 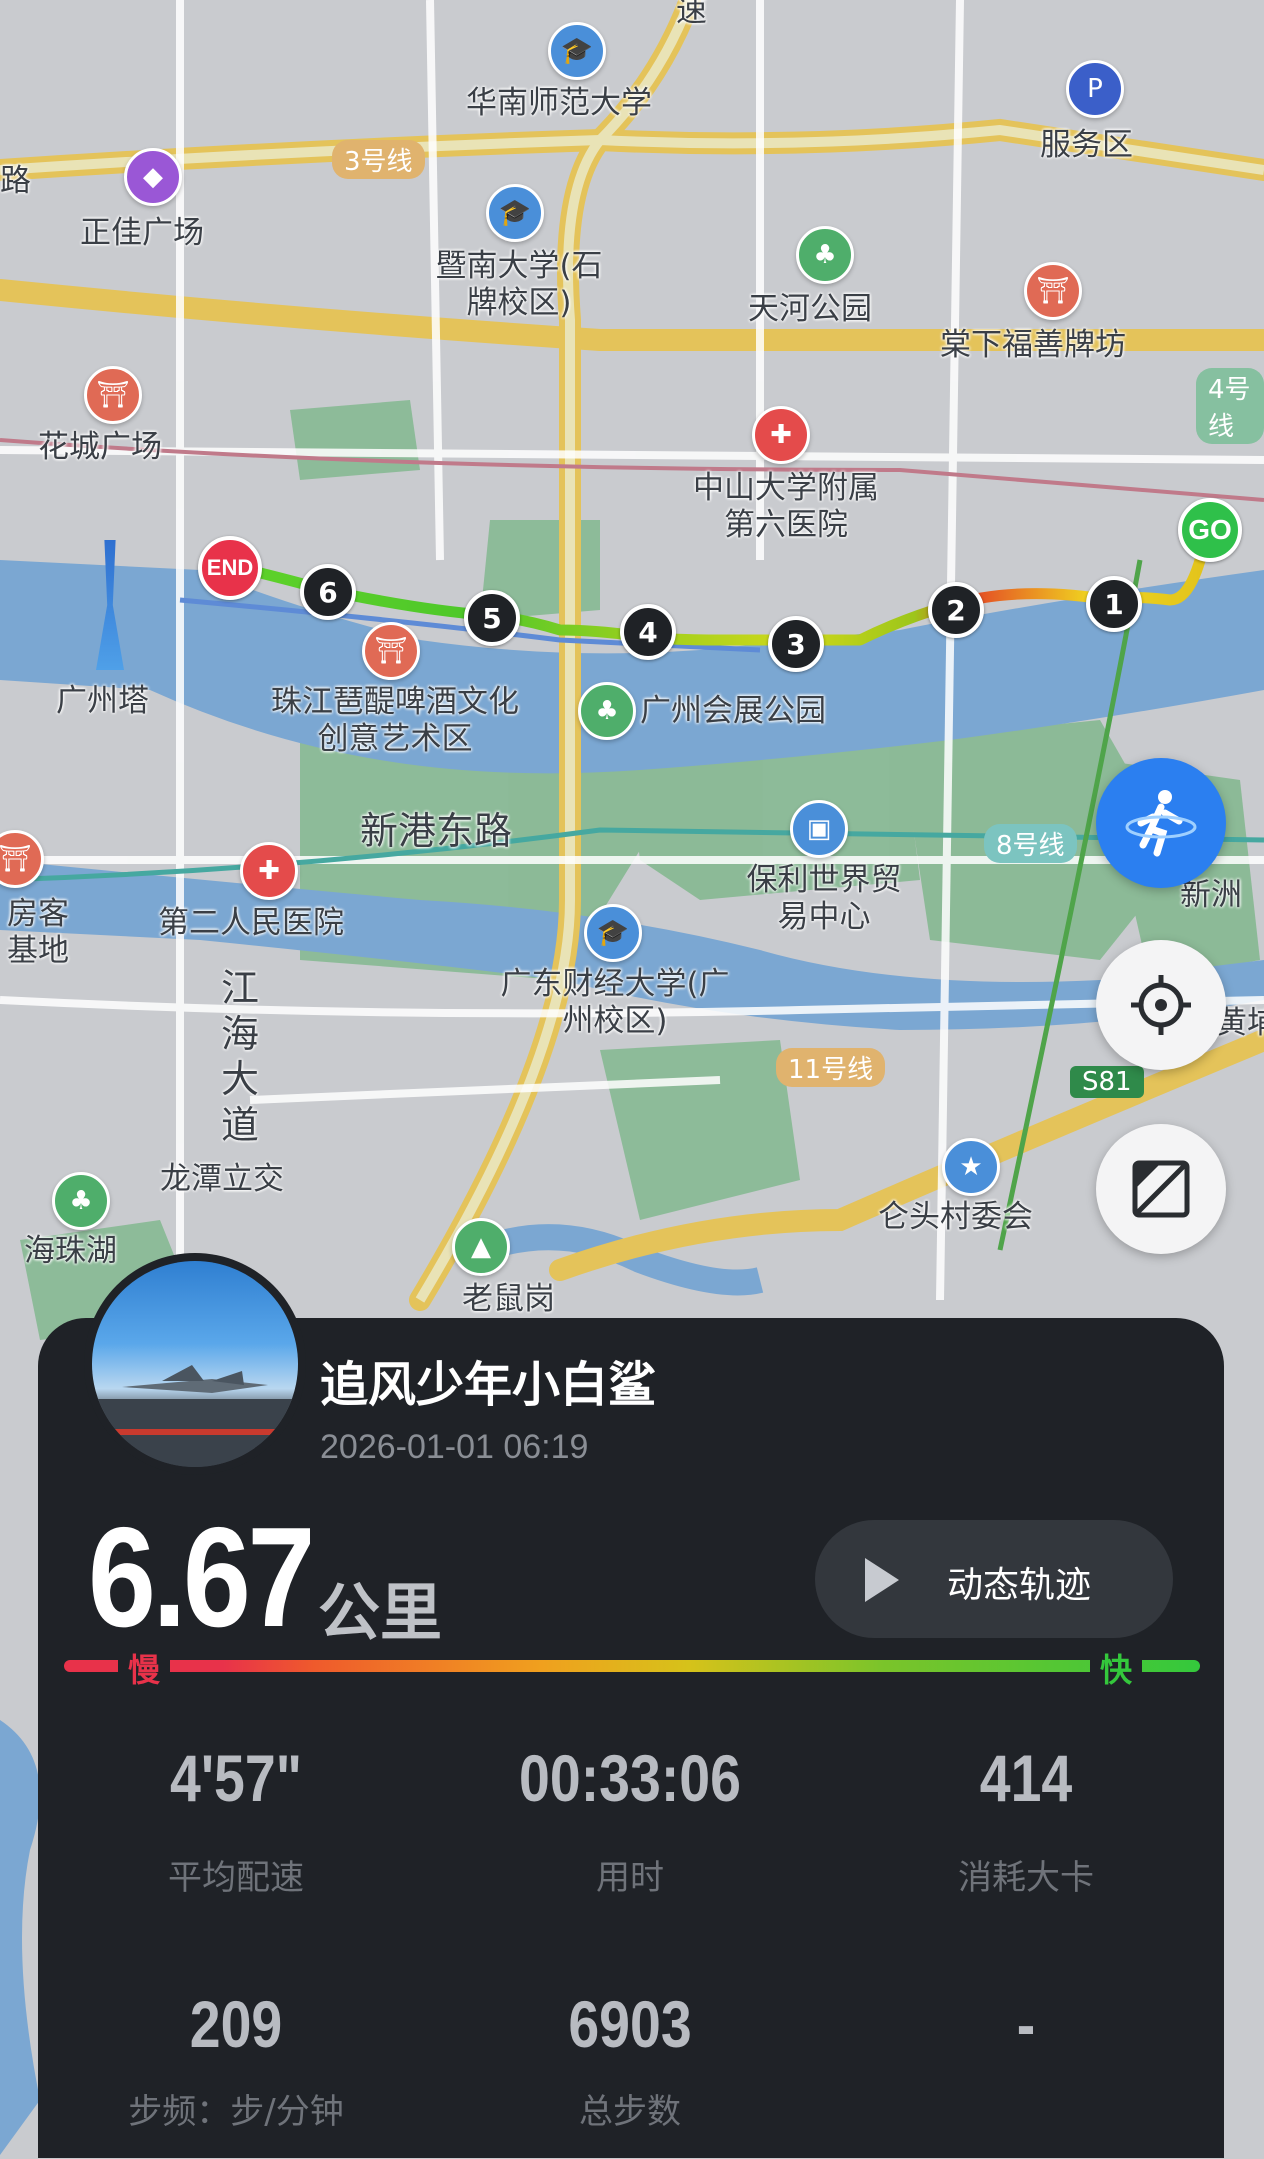 I want to click on map-label: 中山大学附属第六医院, so click(x=786, y=507).